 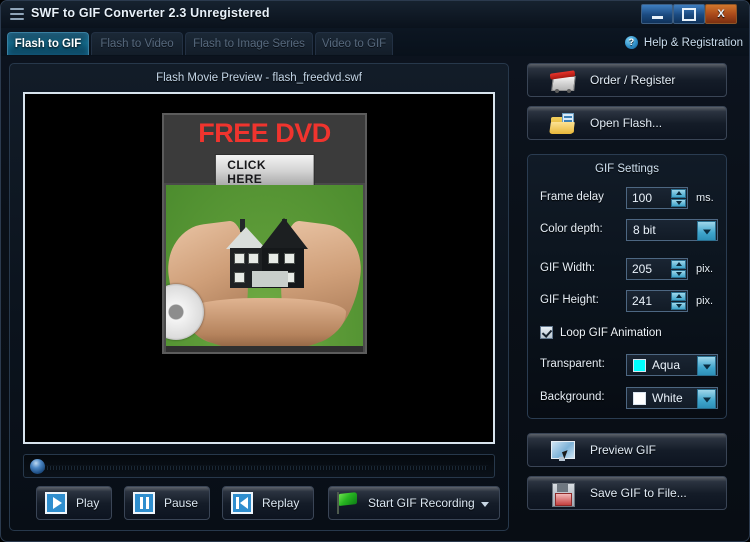 I want to click on color-depth-row: Color depth: 8 bit, so click(x=629, y=230).